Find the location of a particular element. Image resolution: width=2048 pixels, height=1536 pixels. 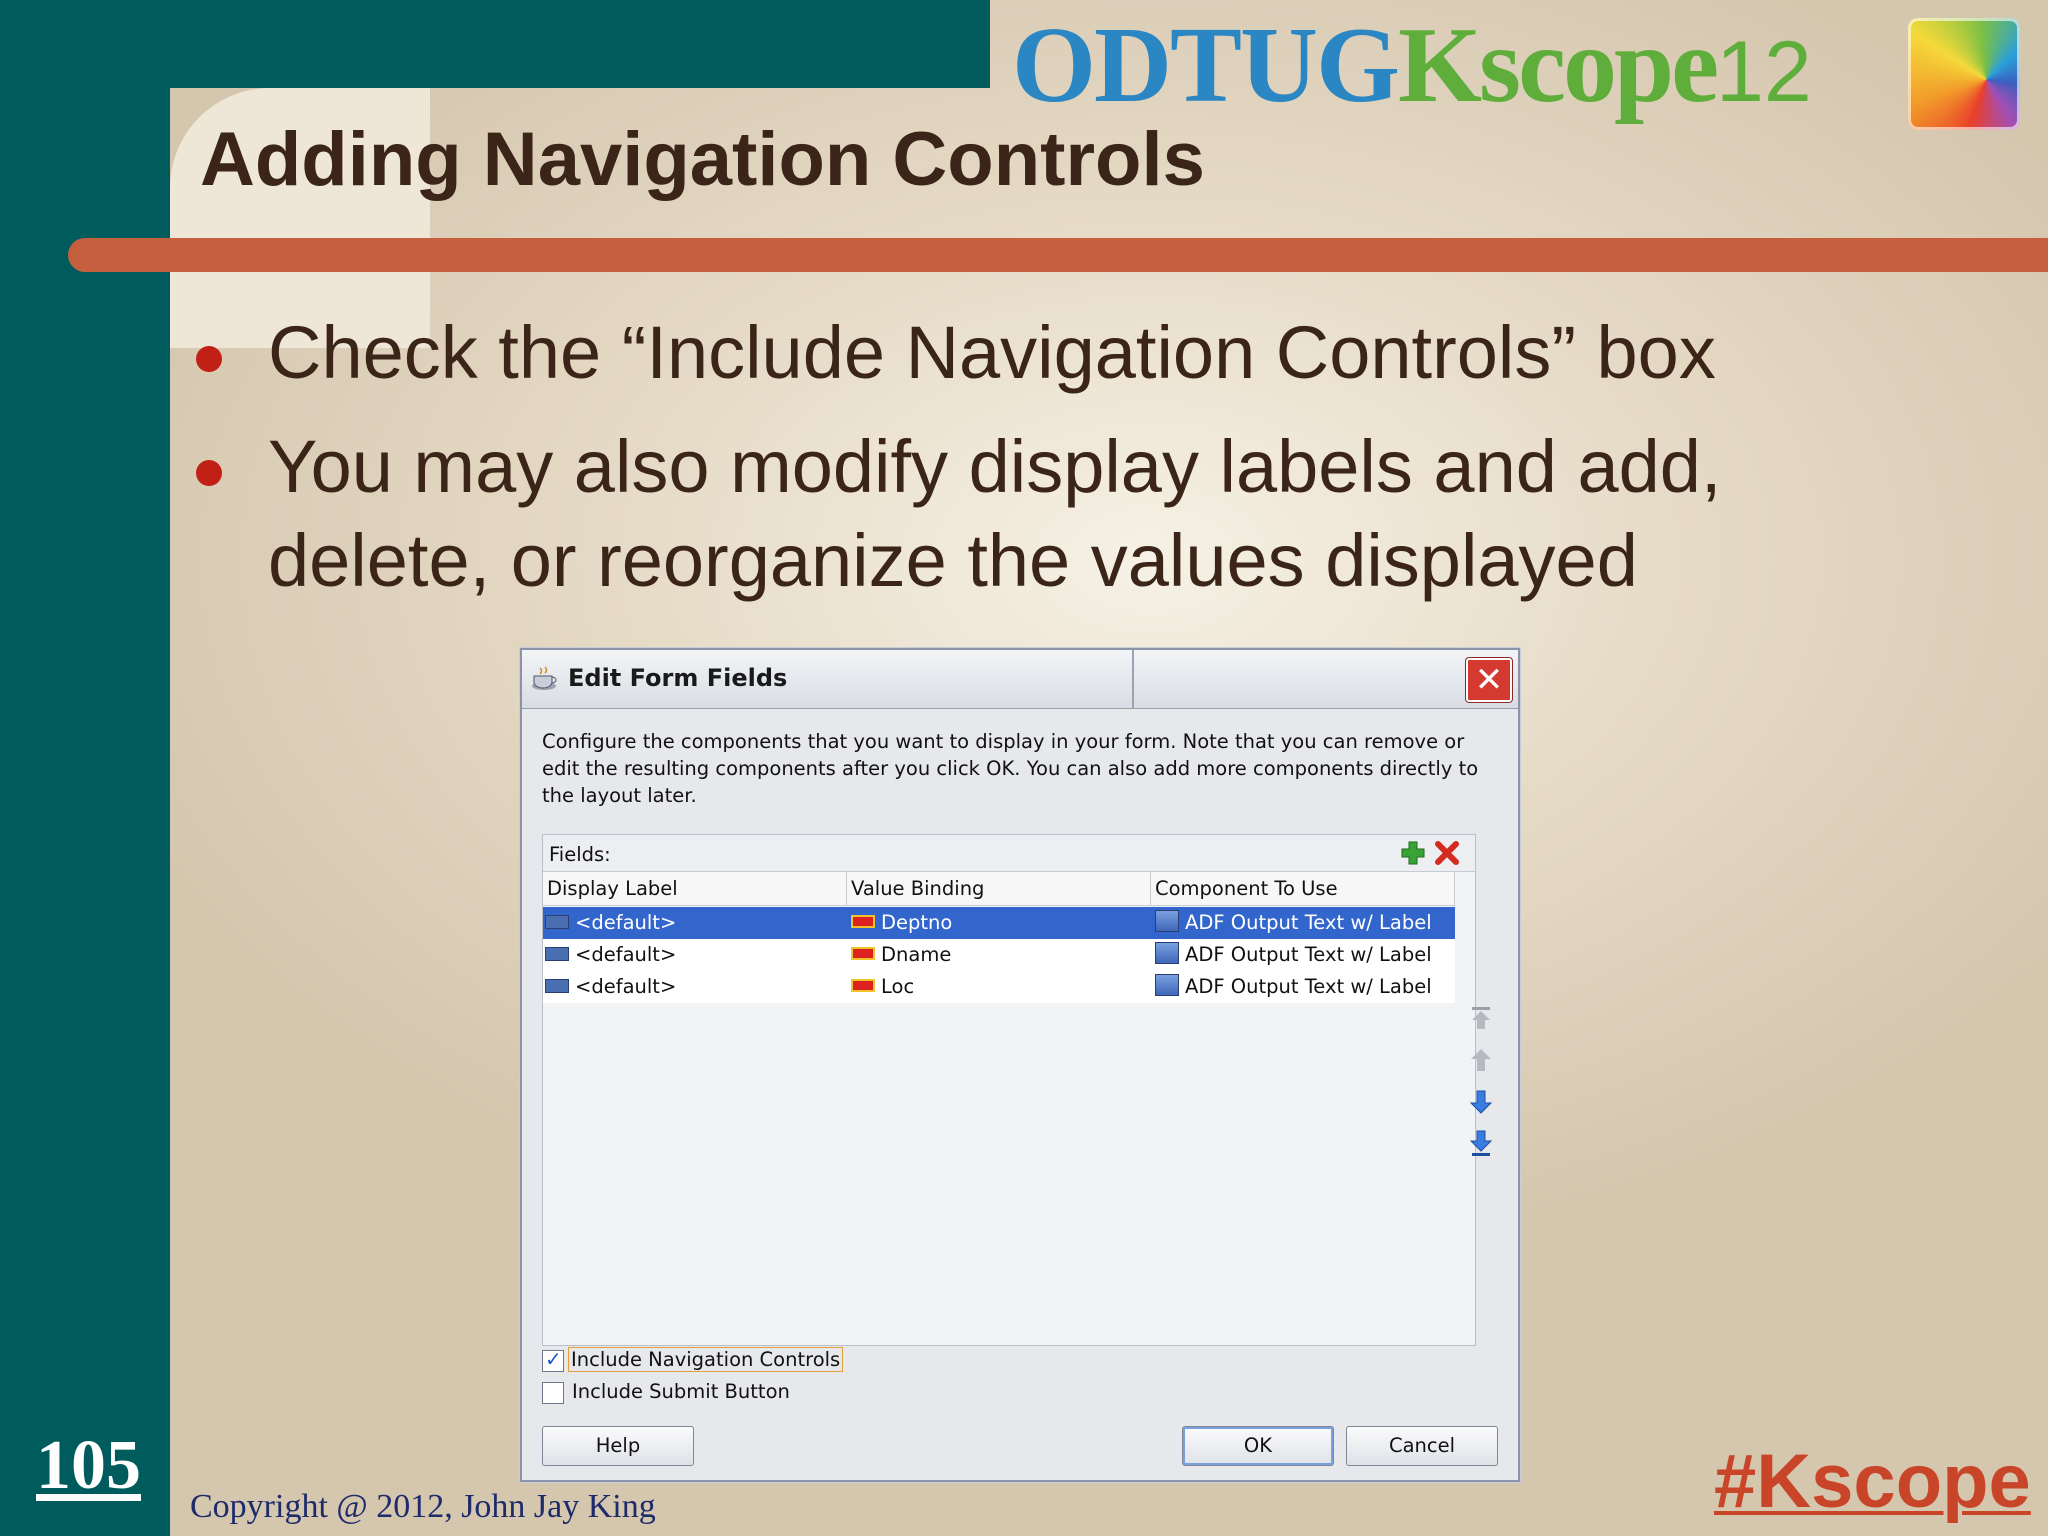

fields-label: Fields: is located at coordinates (580, 854).